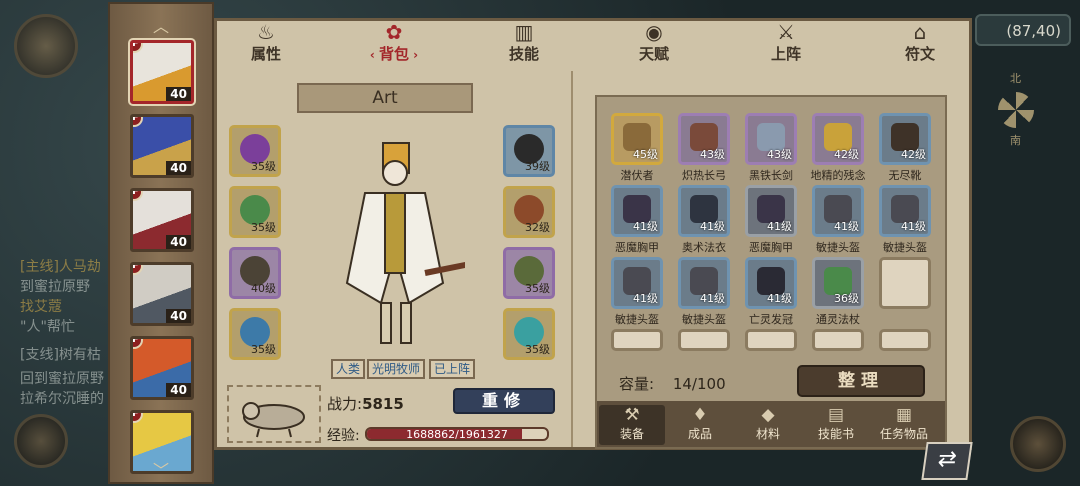 The width and height of the screenshot is (1080, 486). Describe the element at coordinates (838, 283) in the screenshot. I see `inventory-slot: 36级` at that location.